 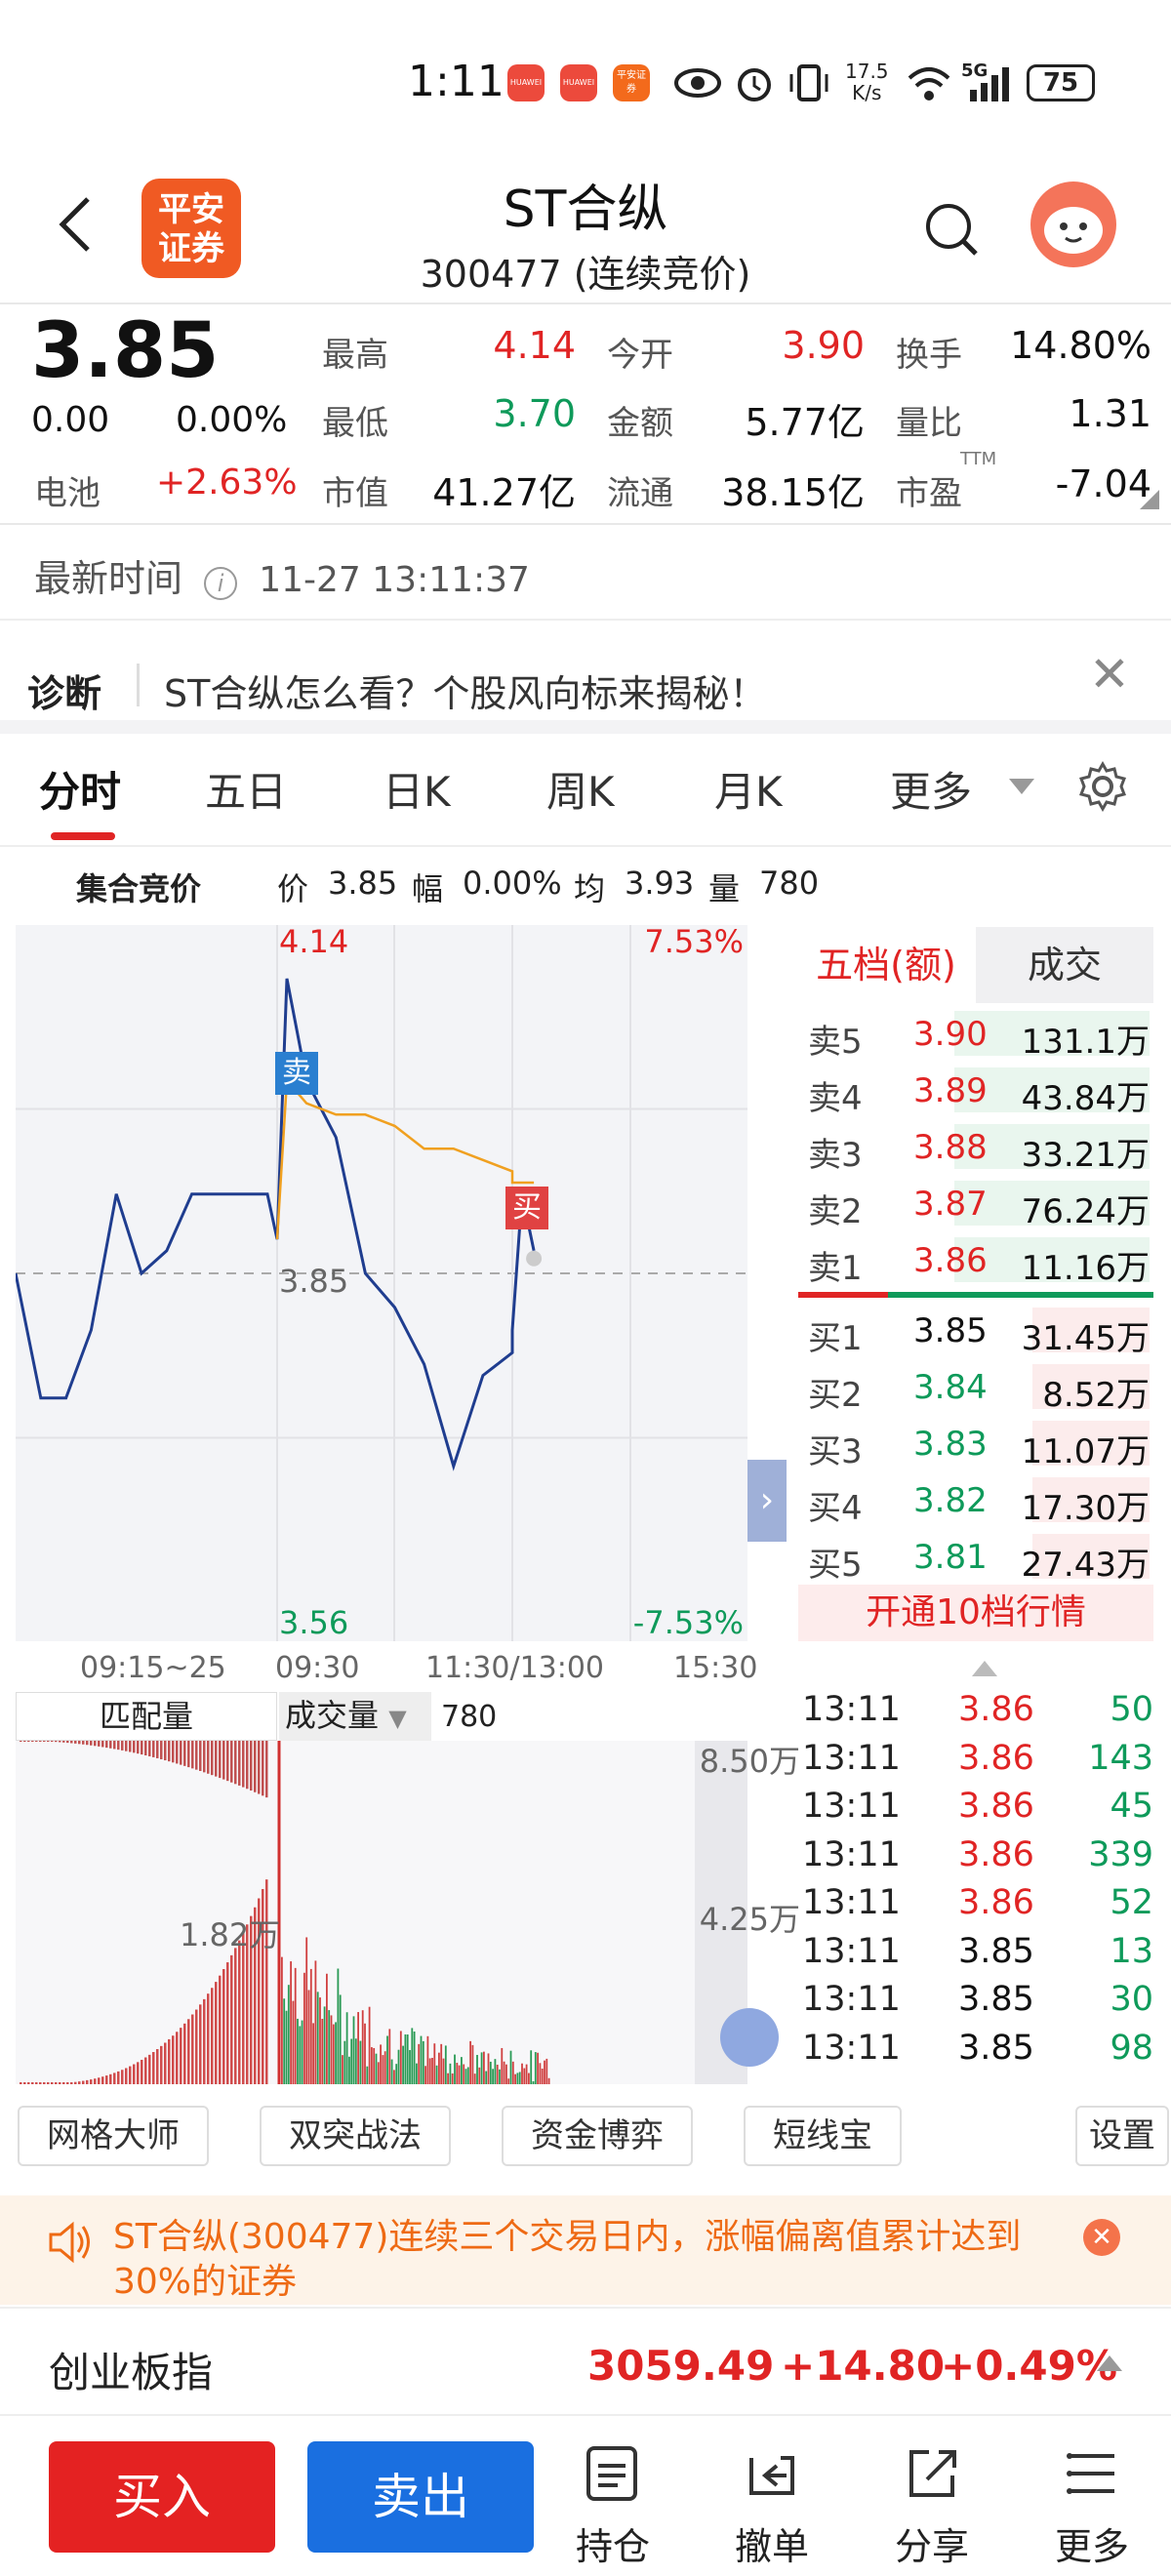 What do you see at coordinates (1120, 1758) in the screenshot?
I see `tick-volume: 143` at bounding box center [1120, 1758].